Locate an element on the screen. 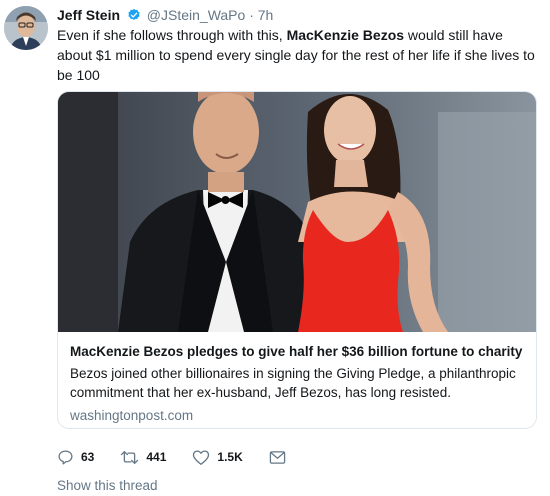 The image size is (550, 496). show-thread-link: Show this thread is located at coordinates (107, 485).